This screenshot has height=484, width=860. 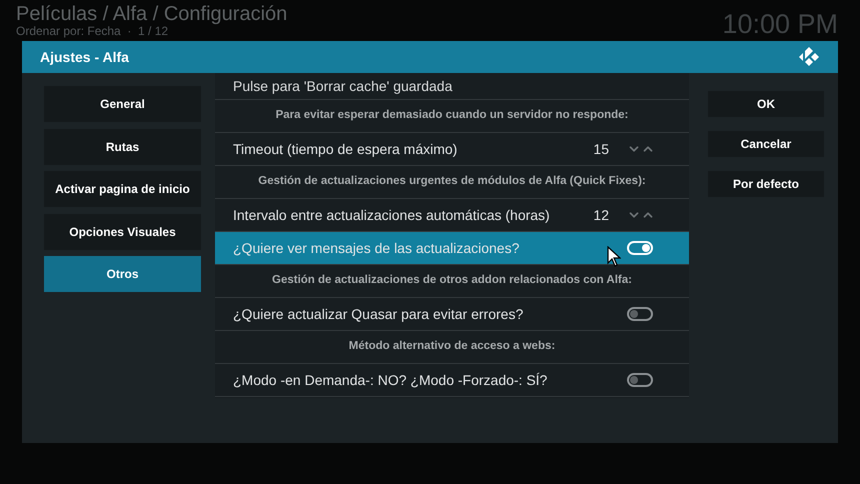 I want to click on setting-row: Timeout (tiempo de espera máximo) 15, so click(x=452, y=149).